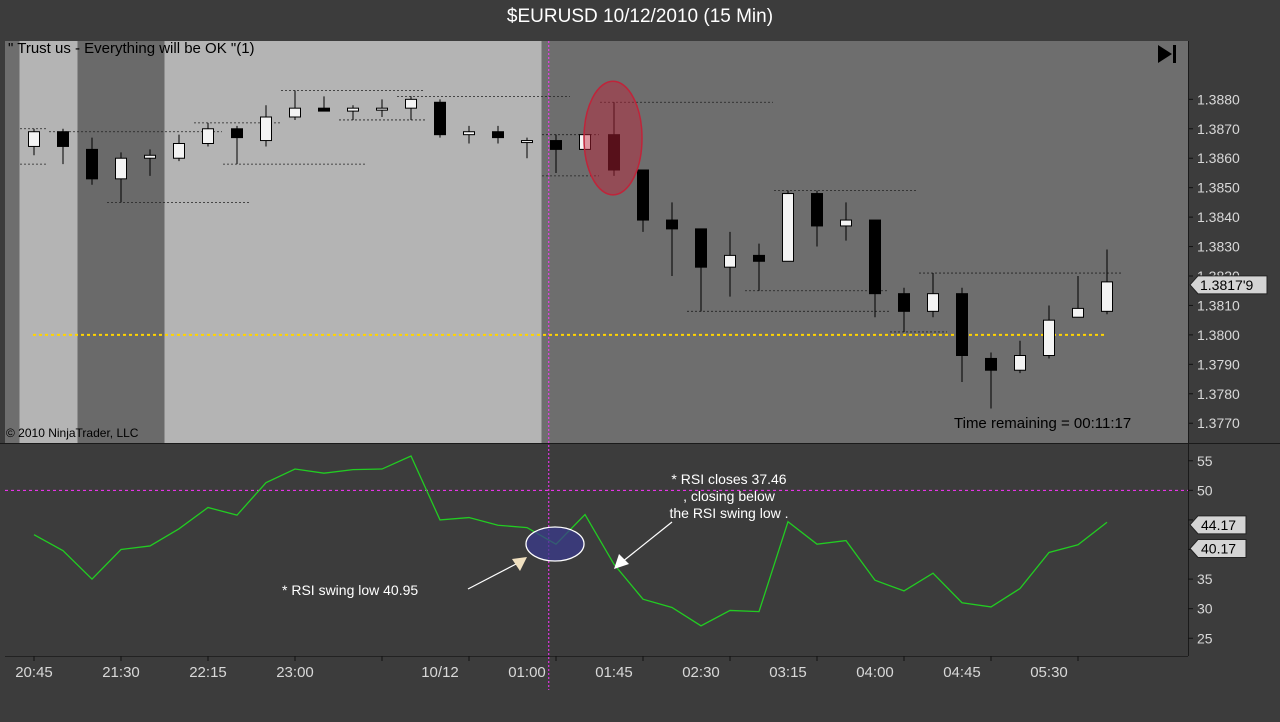  Describe the element at coordinates (1218, 129) in the screenshot. I see `price-tick-label: 1.3870` at that location.